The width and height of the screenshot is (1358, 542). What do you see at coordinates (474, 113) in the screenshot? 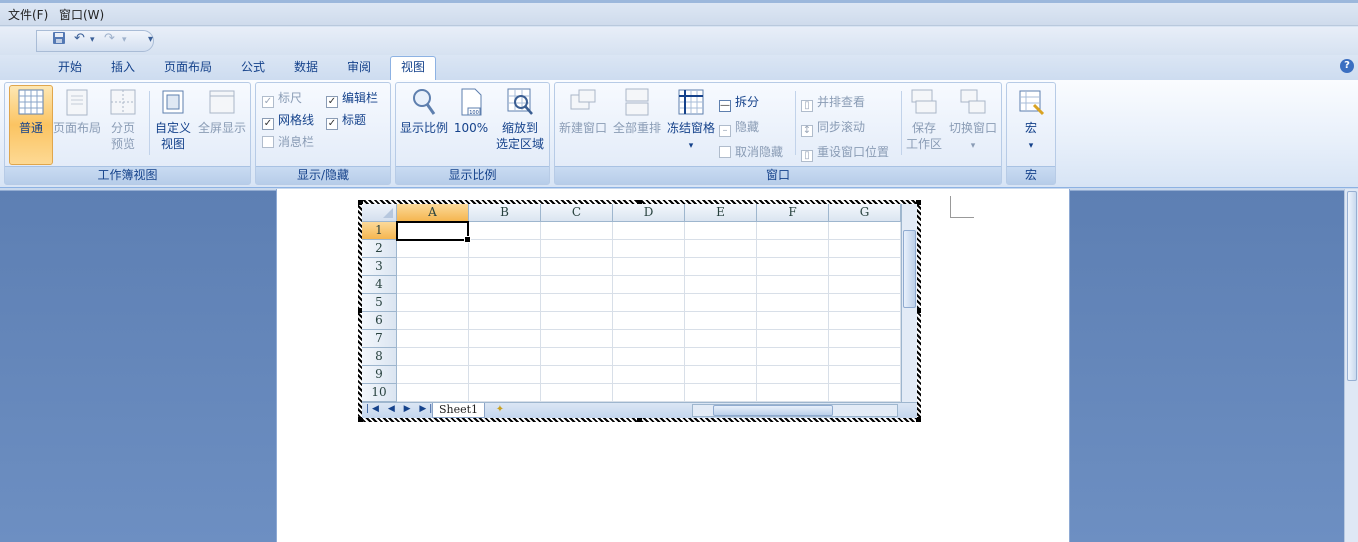
I see `svg-text: 100` at bounding box center [474, 113].